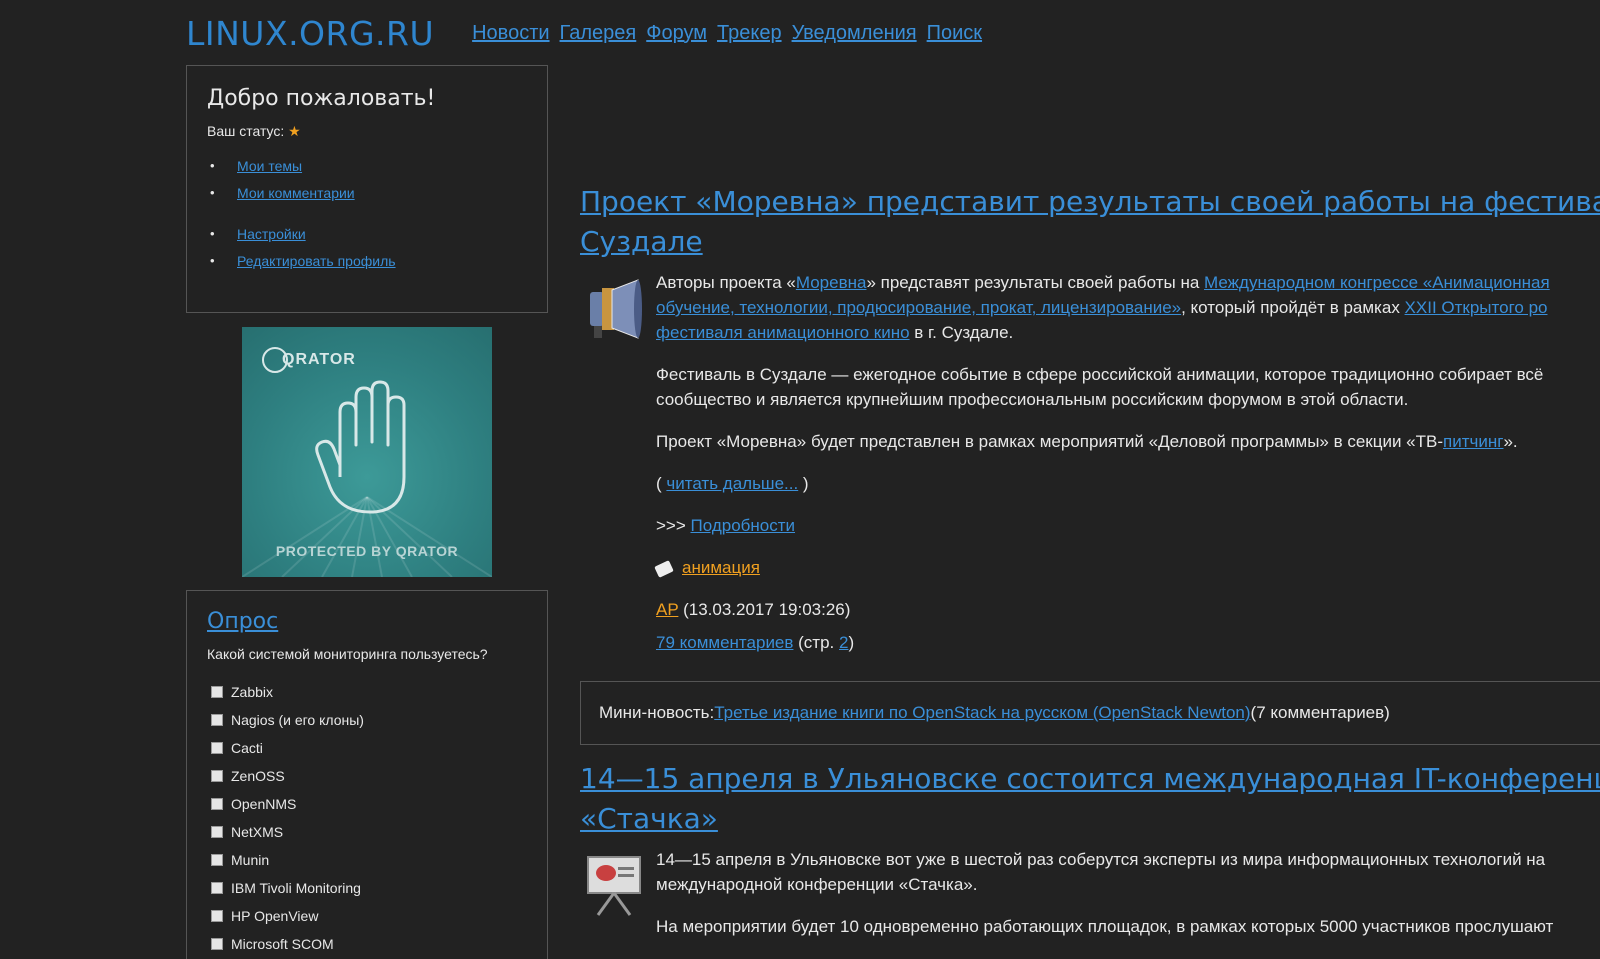 This screenshot has width=1600, height=959. I want to click on settings-link: Настройки, so click(271, 234).